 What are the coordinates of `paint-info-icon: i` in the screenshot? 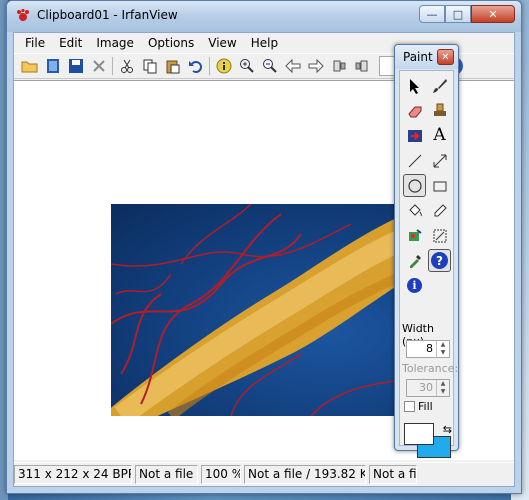 It's located at (414, 285).